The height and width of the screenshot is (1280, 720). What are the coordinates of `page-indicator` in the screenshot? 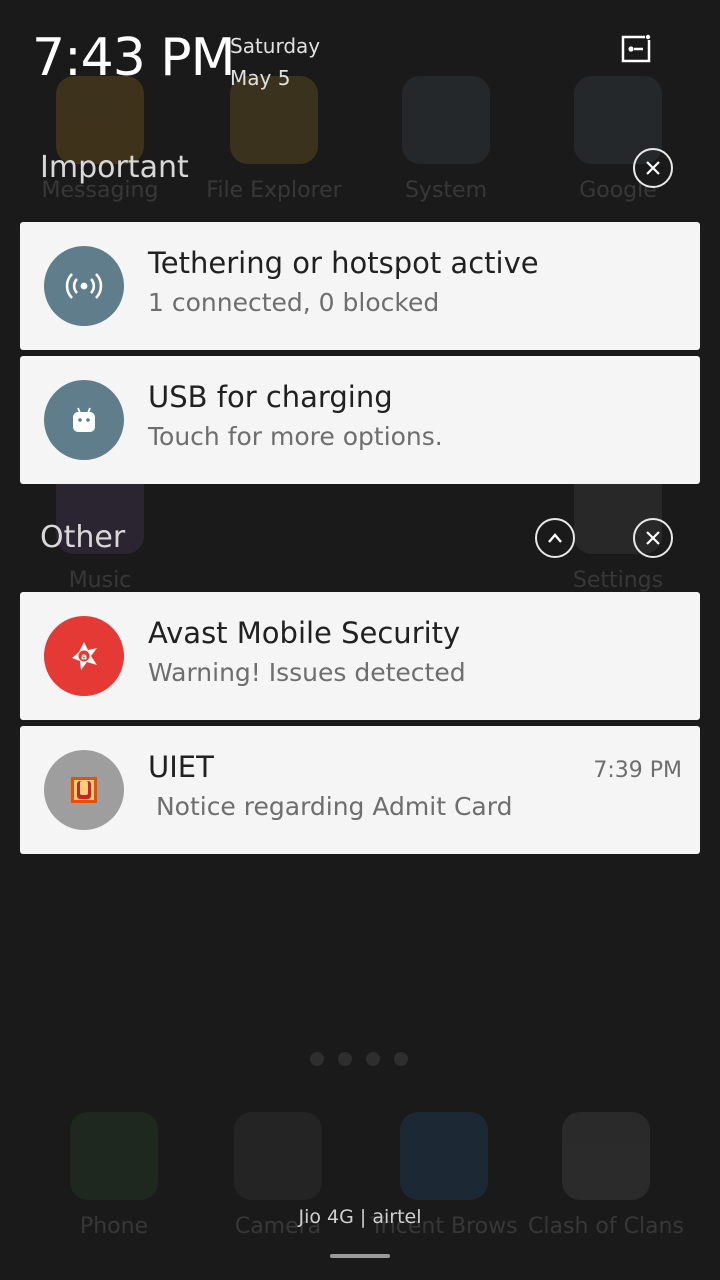 It's located at (359, 1059).